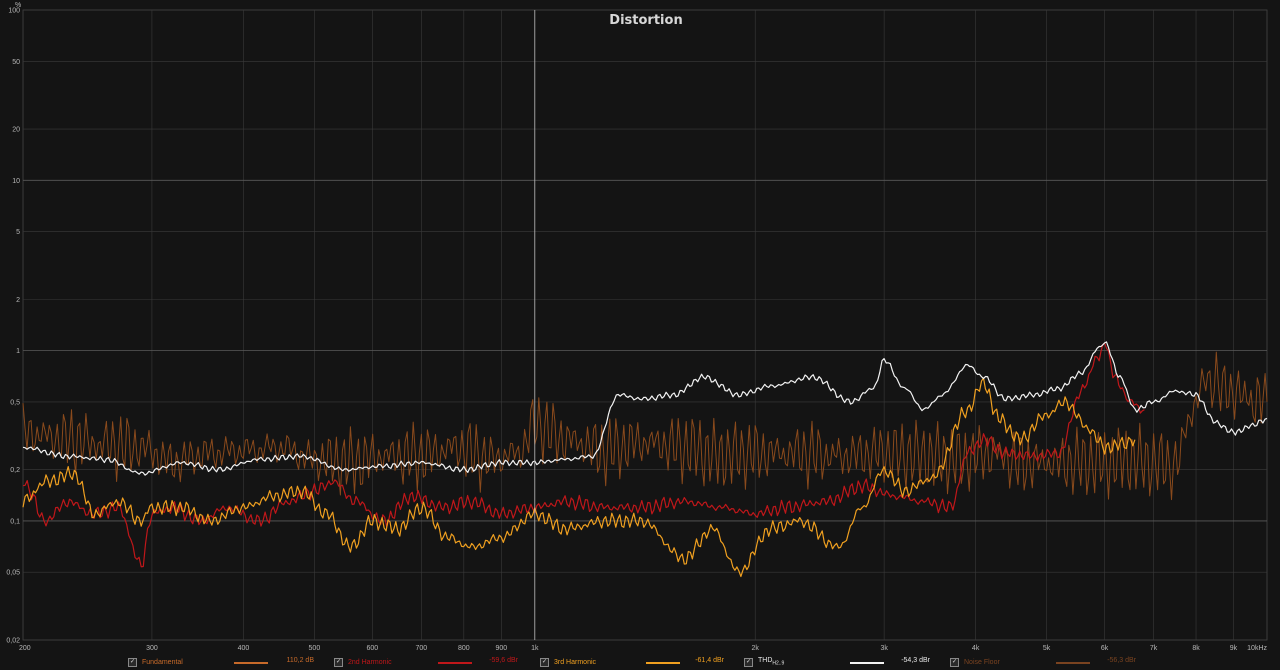  Describe the element at coordinates (15, 521) in the screenshot. I see `y-tick-label: 0,1` at that location.